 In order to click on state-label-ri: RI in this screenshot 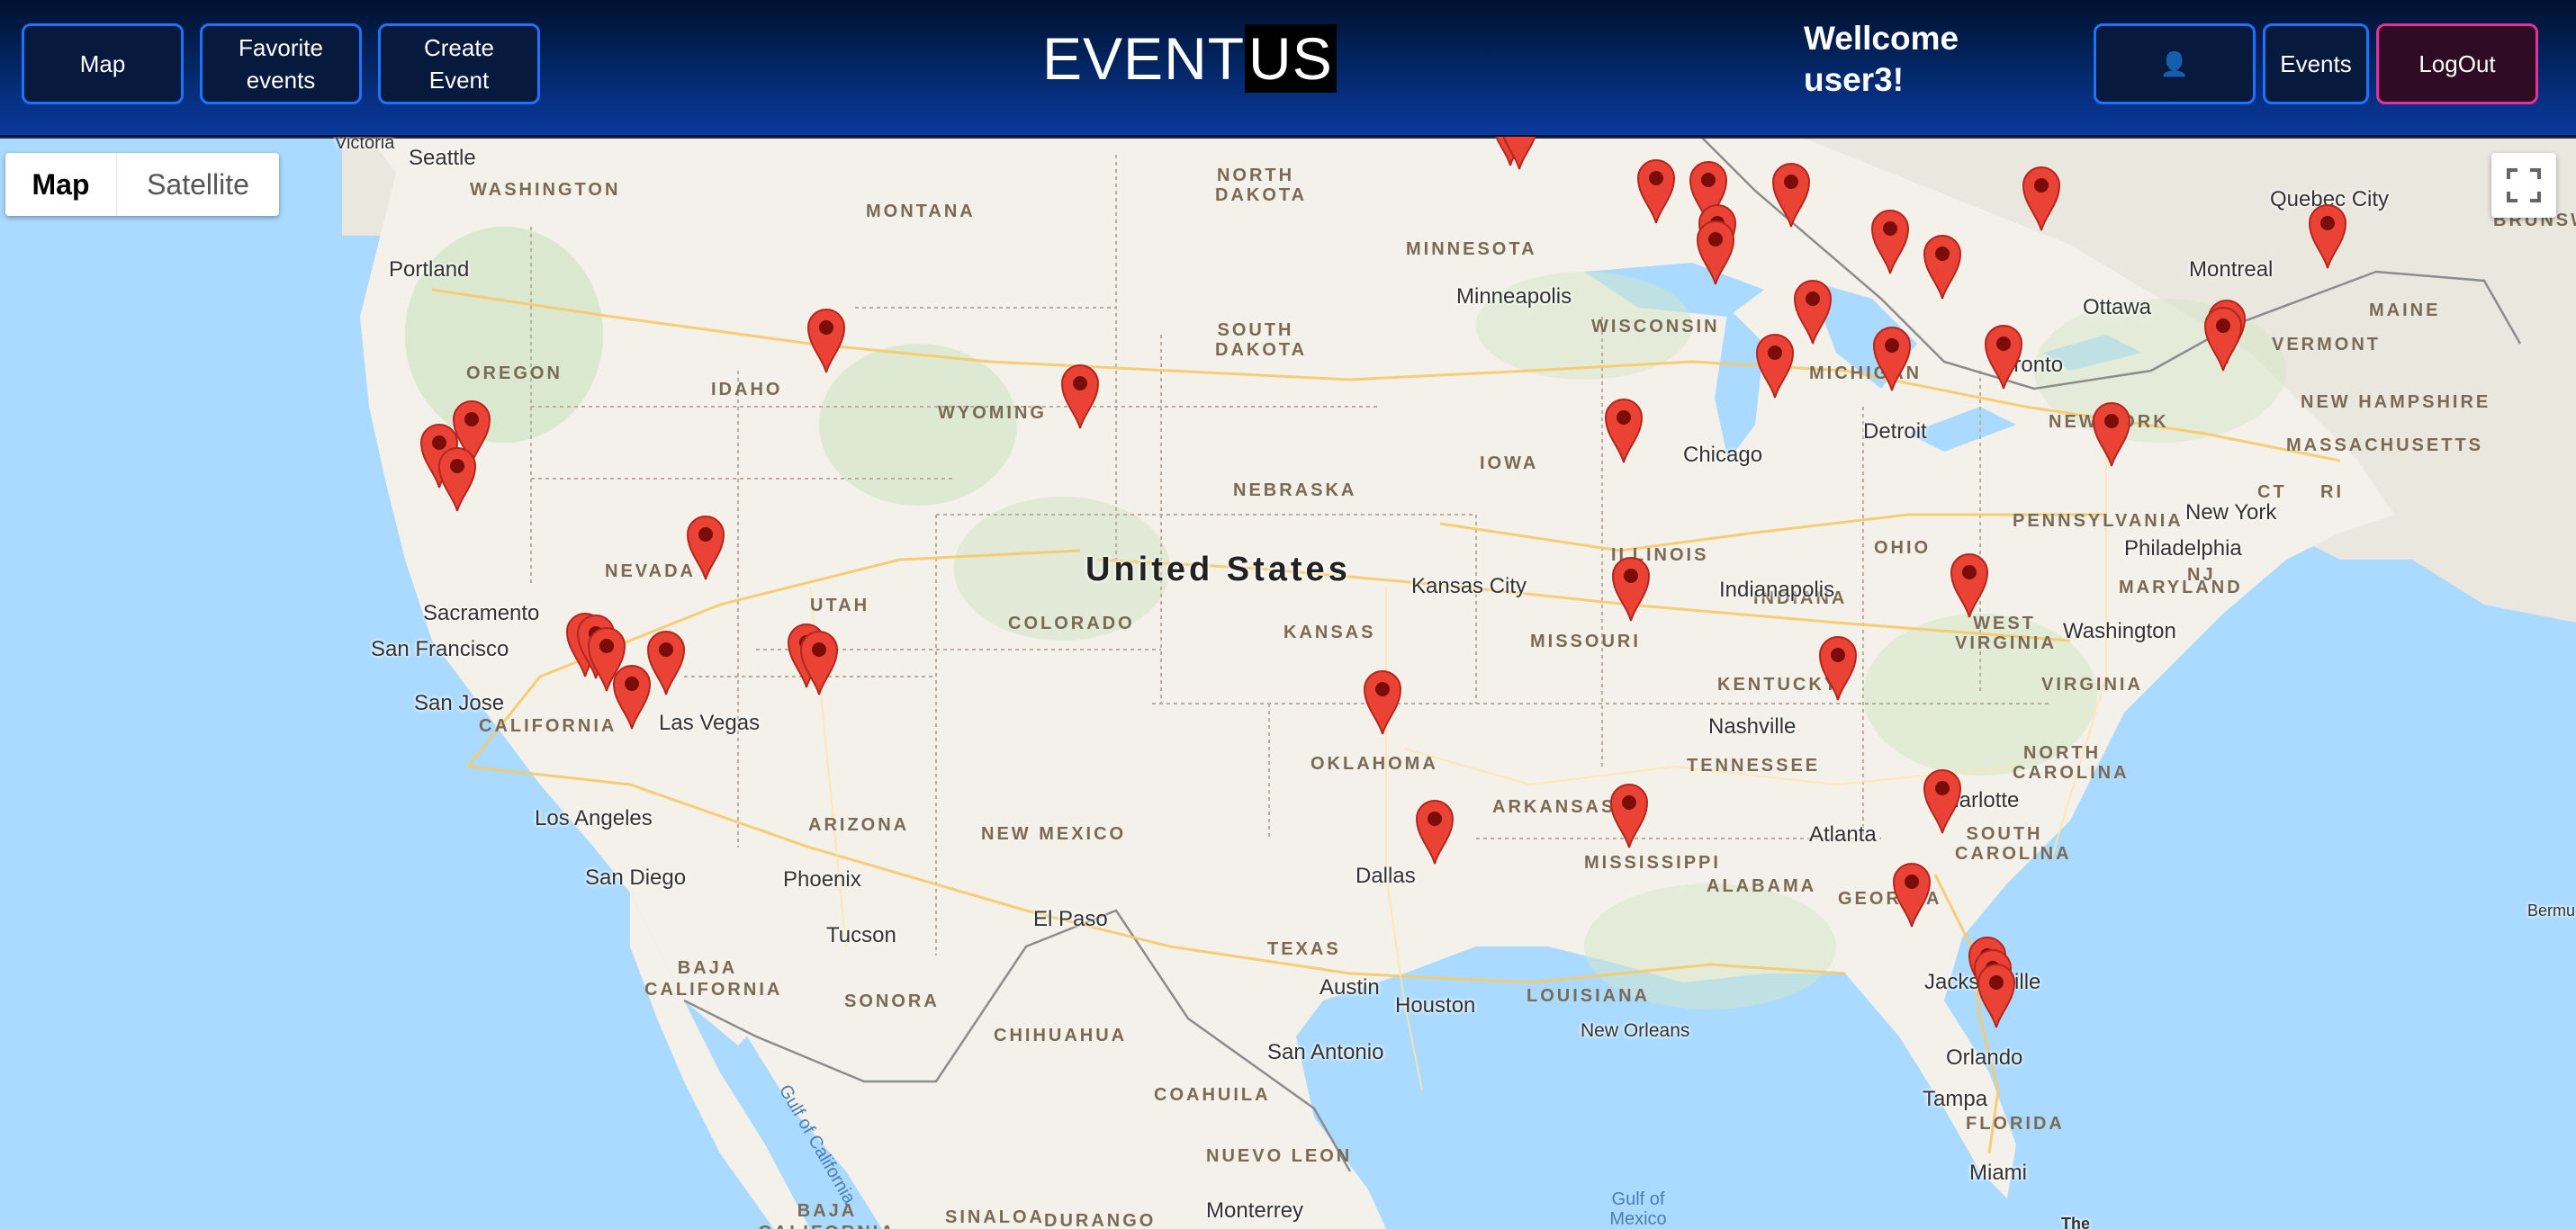, I will do `click(2332, 492)`.